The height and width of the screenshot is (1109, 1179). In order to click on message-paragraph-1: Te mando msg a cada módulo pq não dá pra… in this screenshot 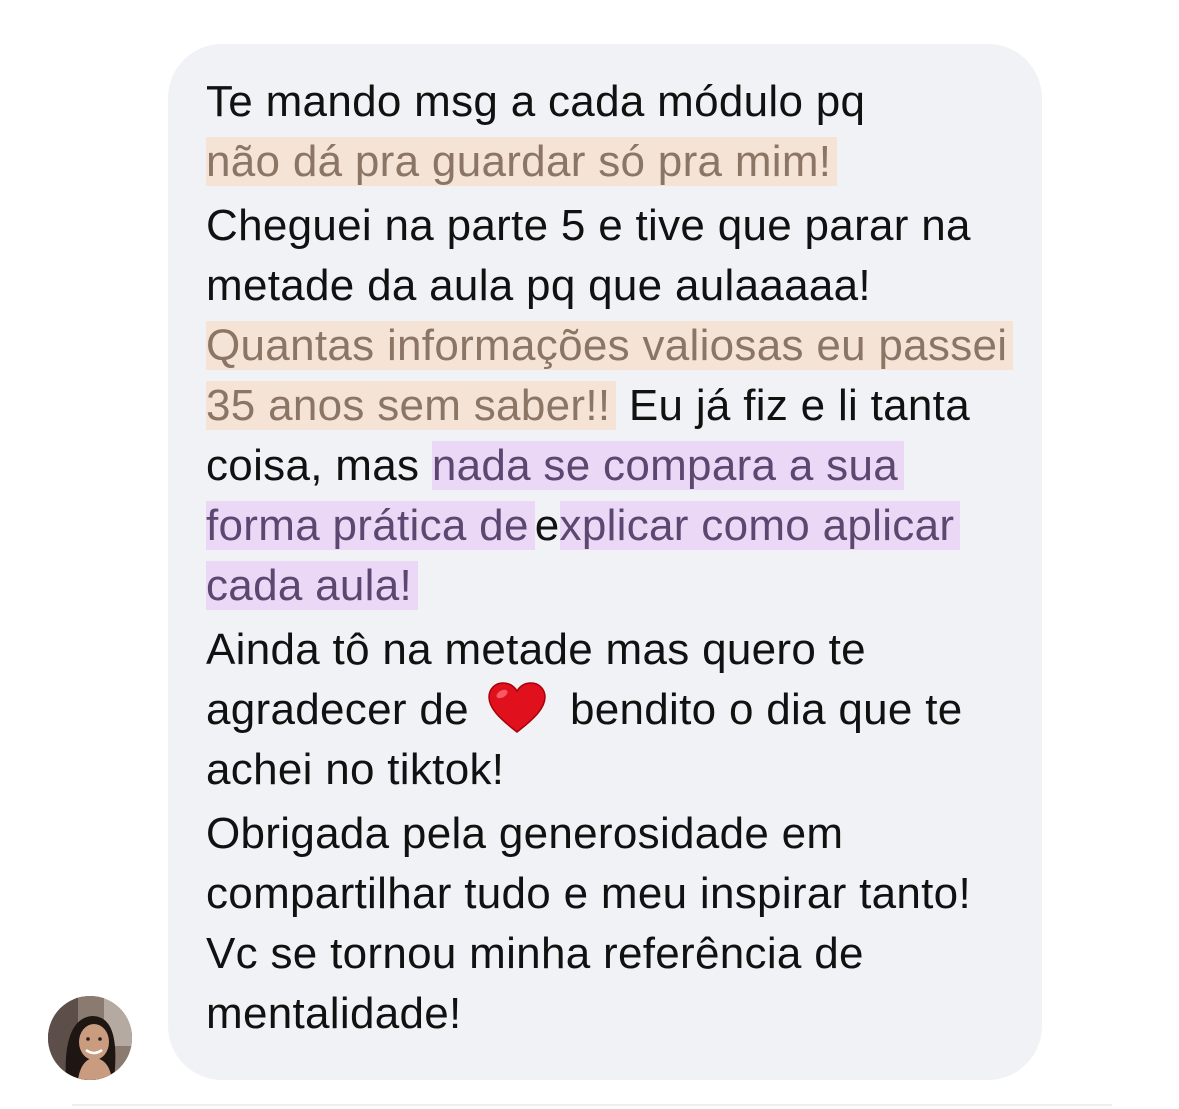, I will do `click(611, 132)`.